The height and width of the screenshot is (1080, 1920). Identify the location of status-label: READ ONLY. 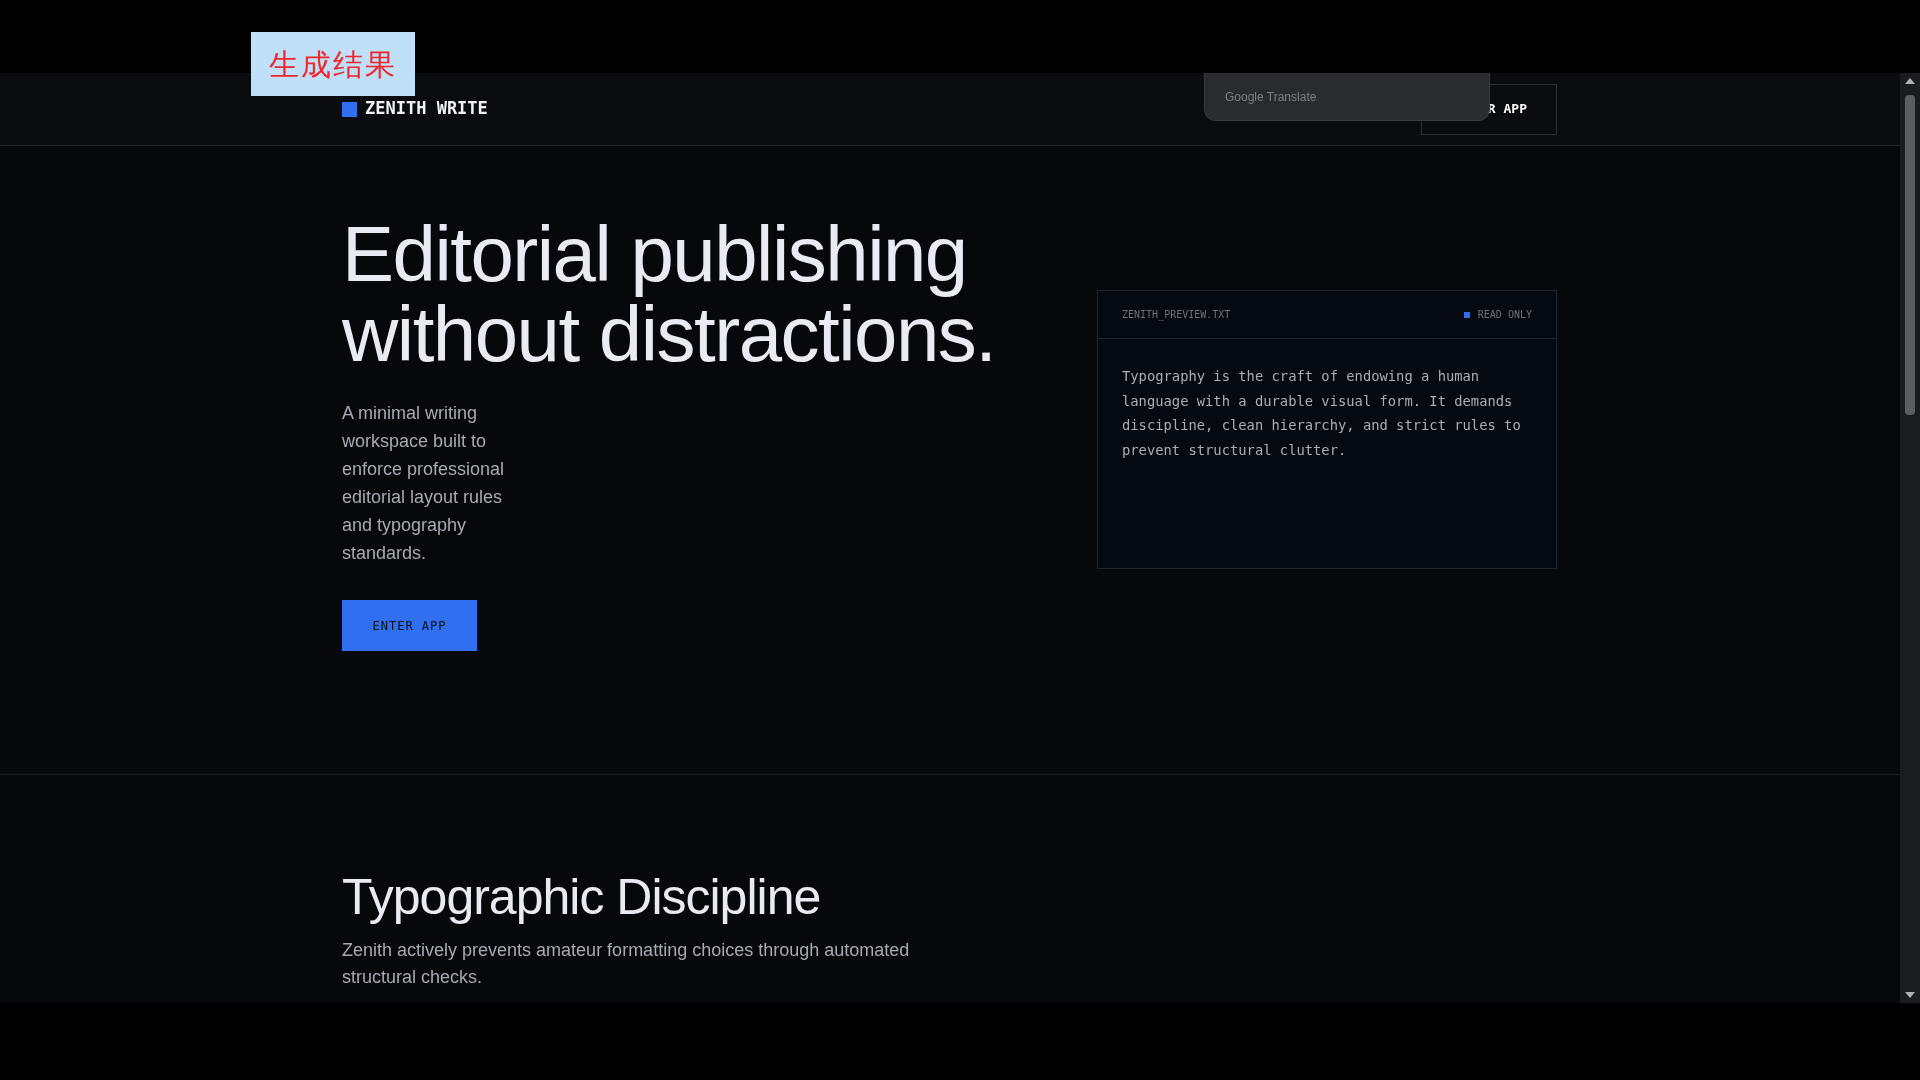
(1504, 315).